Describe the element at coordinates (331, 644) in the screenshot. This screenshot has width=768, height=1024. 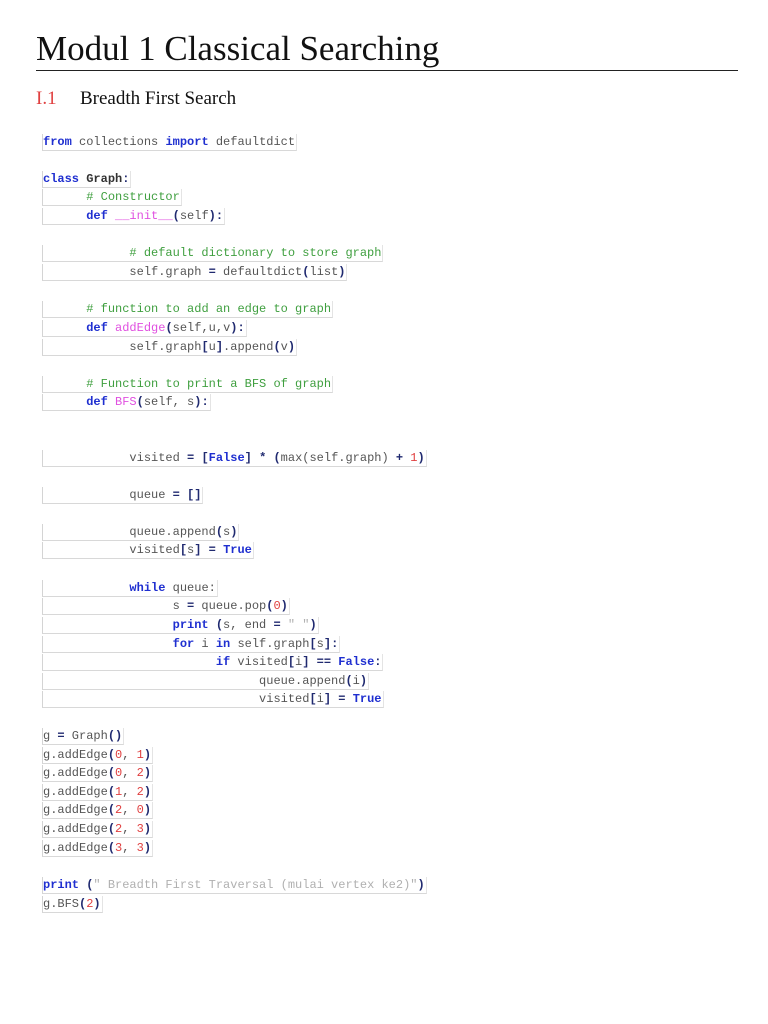
I see `code-token: ]:` at that location.